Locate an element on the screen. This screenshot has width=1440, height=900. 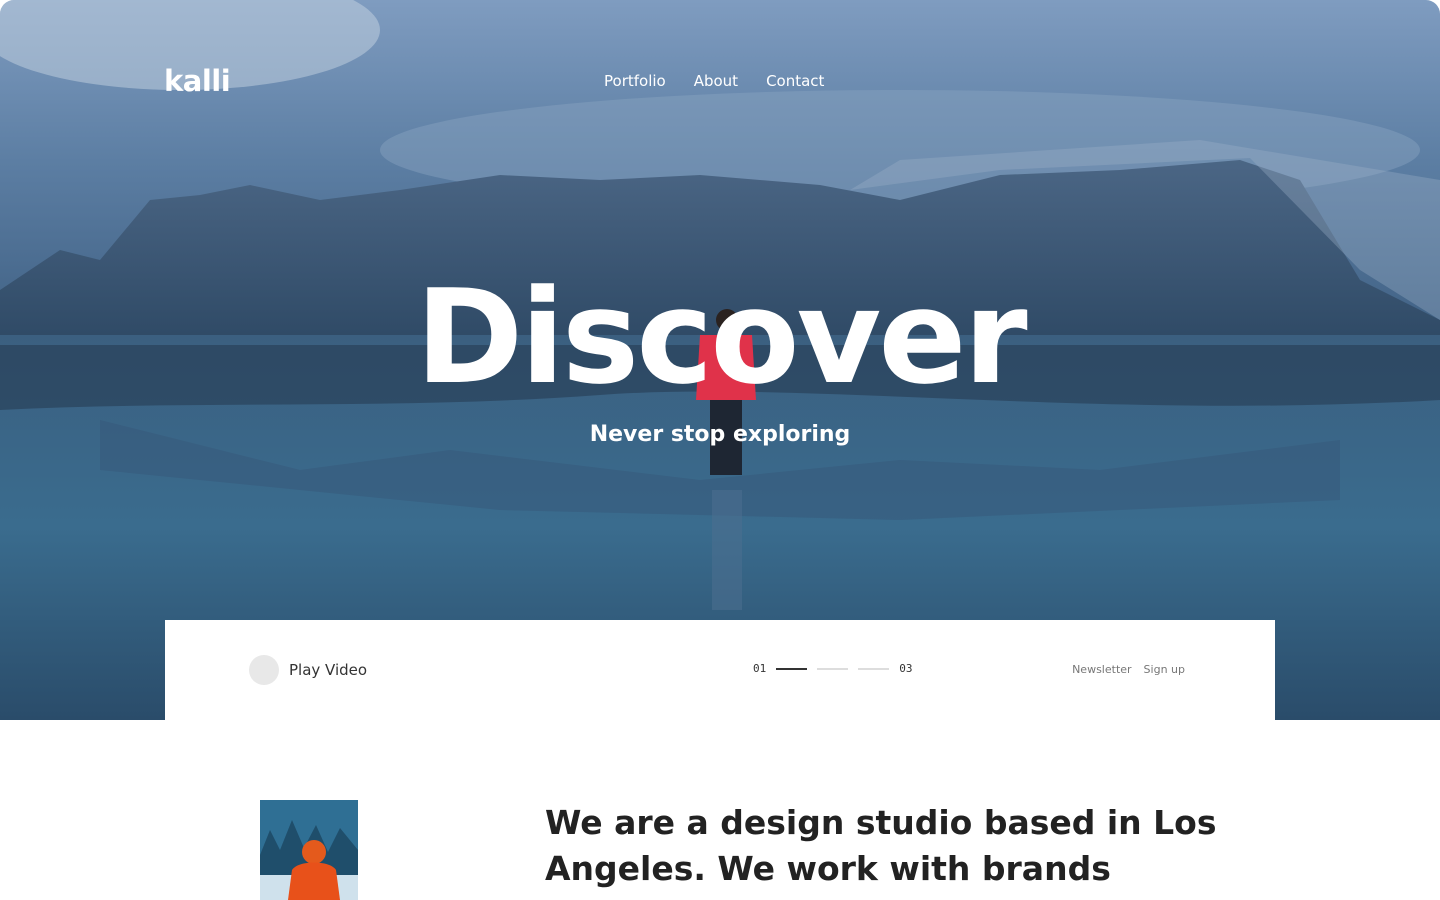
hero-subtitle: Never stop exploring is located at coordinates (720, 434).